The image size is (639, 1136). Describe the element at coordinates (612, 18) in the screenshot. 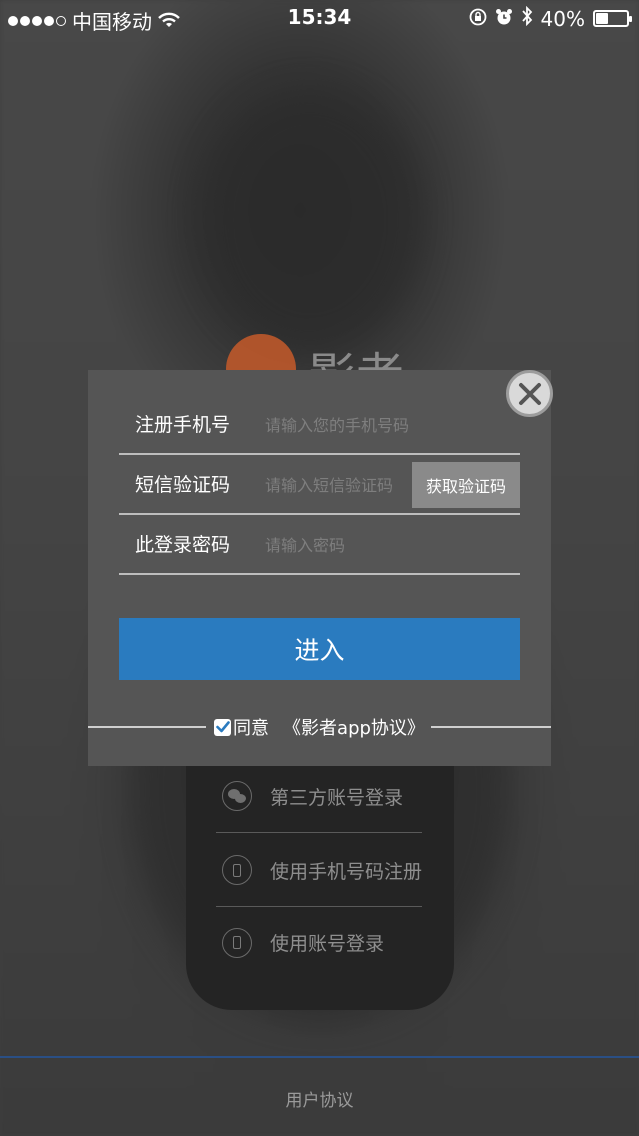

I see `battery-icon` at that location.